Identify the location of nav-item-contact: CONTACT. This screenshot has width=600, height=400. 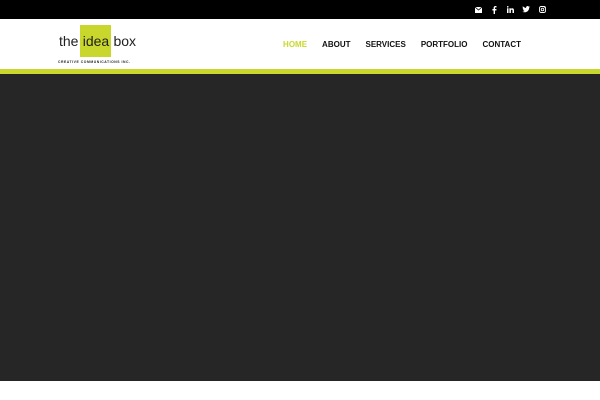
(501, 44).